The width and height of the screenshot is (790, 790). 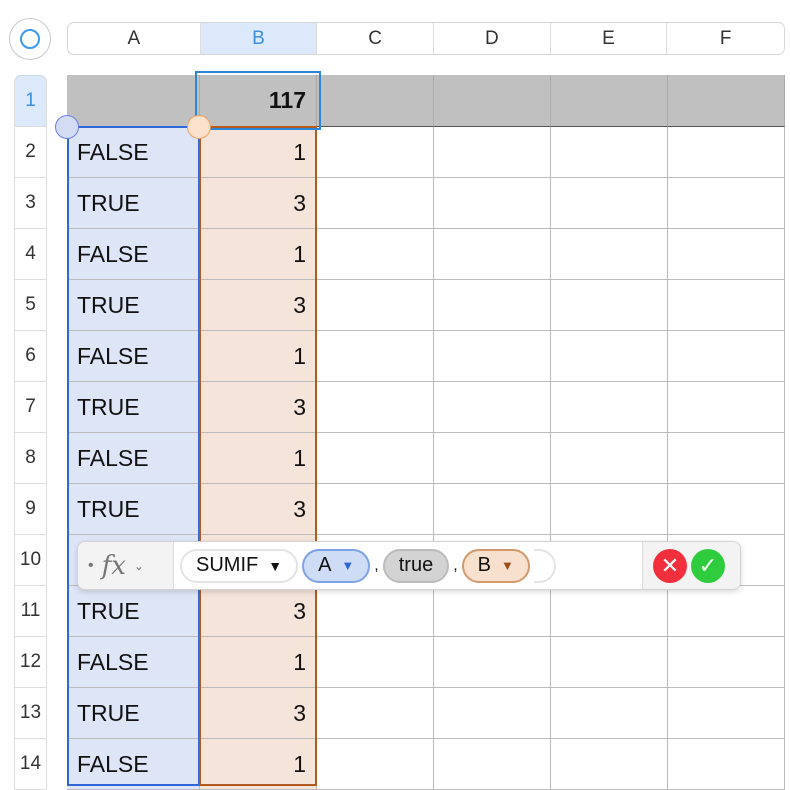 I want to click on cell-e1, so click(x=609, y=101).